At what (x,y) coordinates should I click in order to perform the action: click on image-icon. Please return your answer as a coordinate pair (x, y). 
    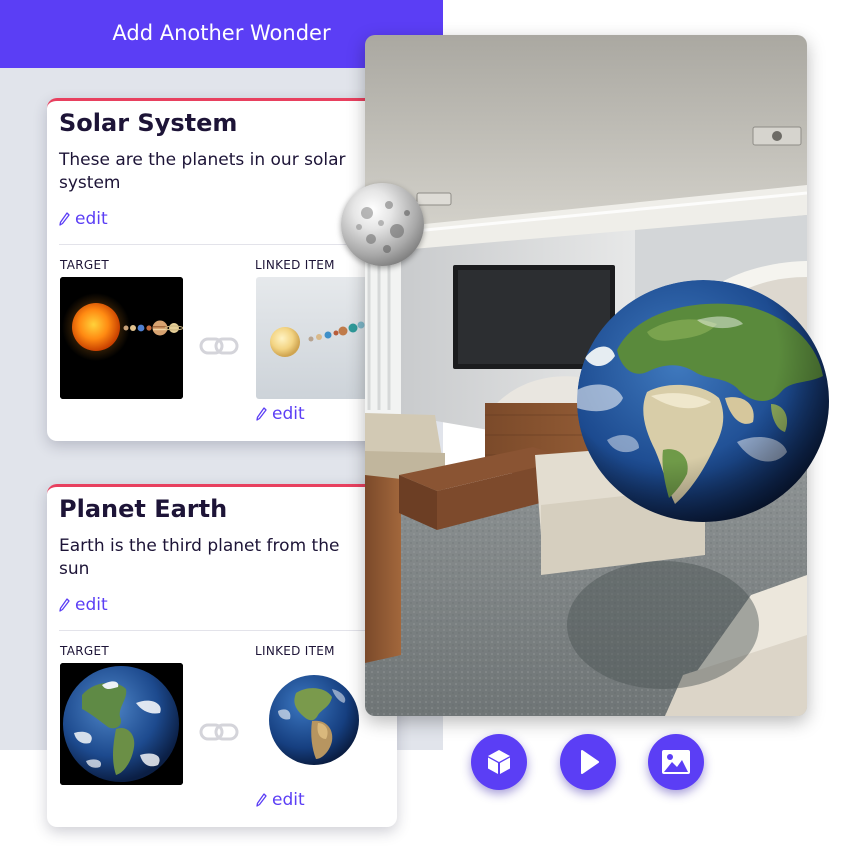
    Looking at the image, I should click on (676, 762).